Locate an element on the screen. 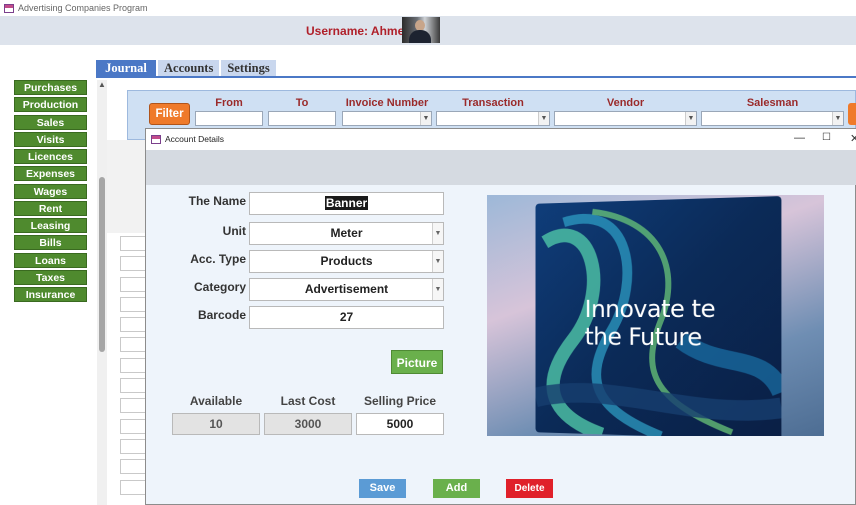 The height and width of the screenshot is (505, 856). filter-vendor-select: ▼ is located at coordinates (625, 118).